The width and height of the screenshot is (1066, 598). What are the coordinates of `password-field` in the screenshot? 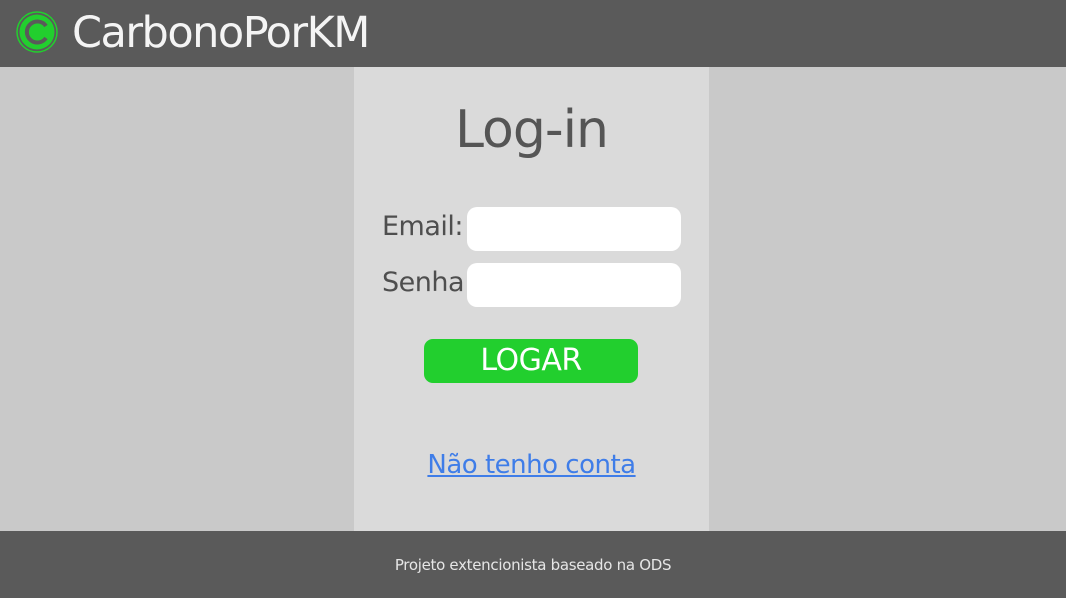 It's located at (574, 285).